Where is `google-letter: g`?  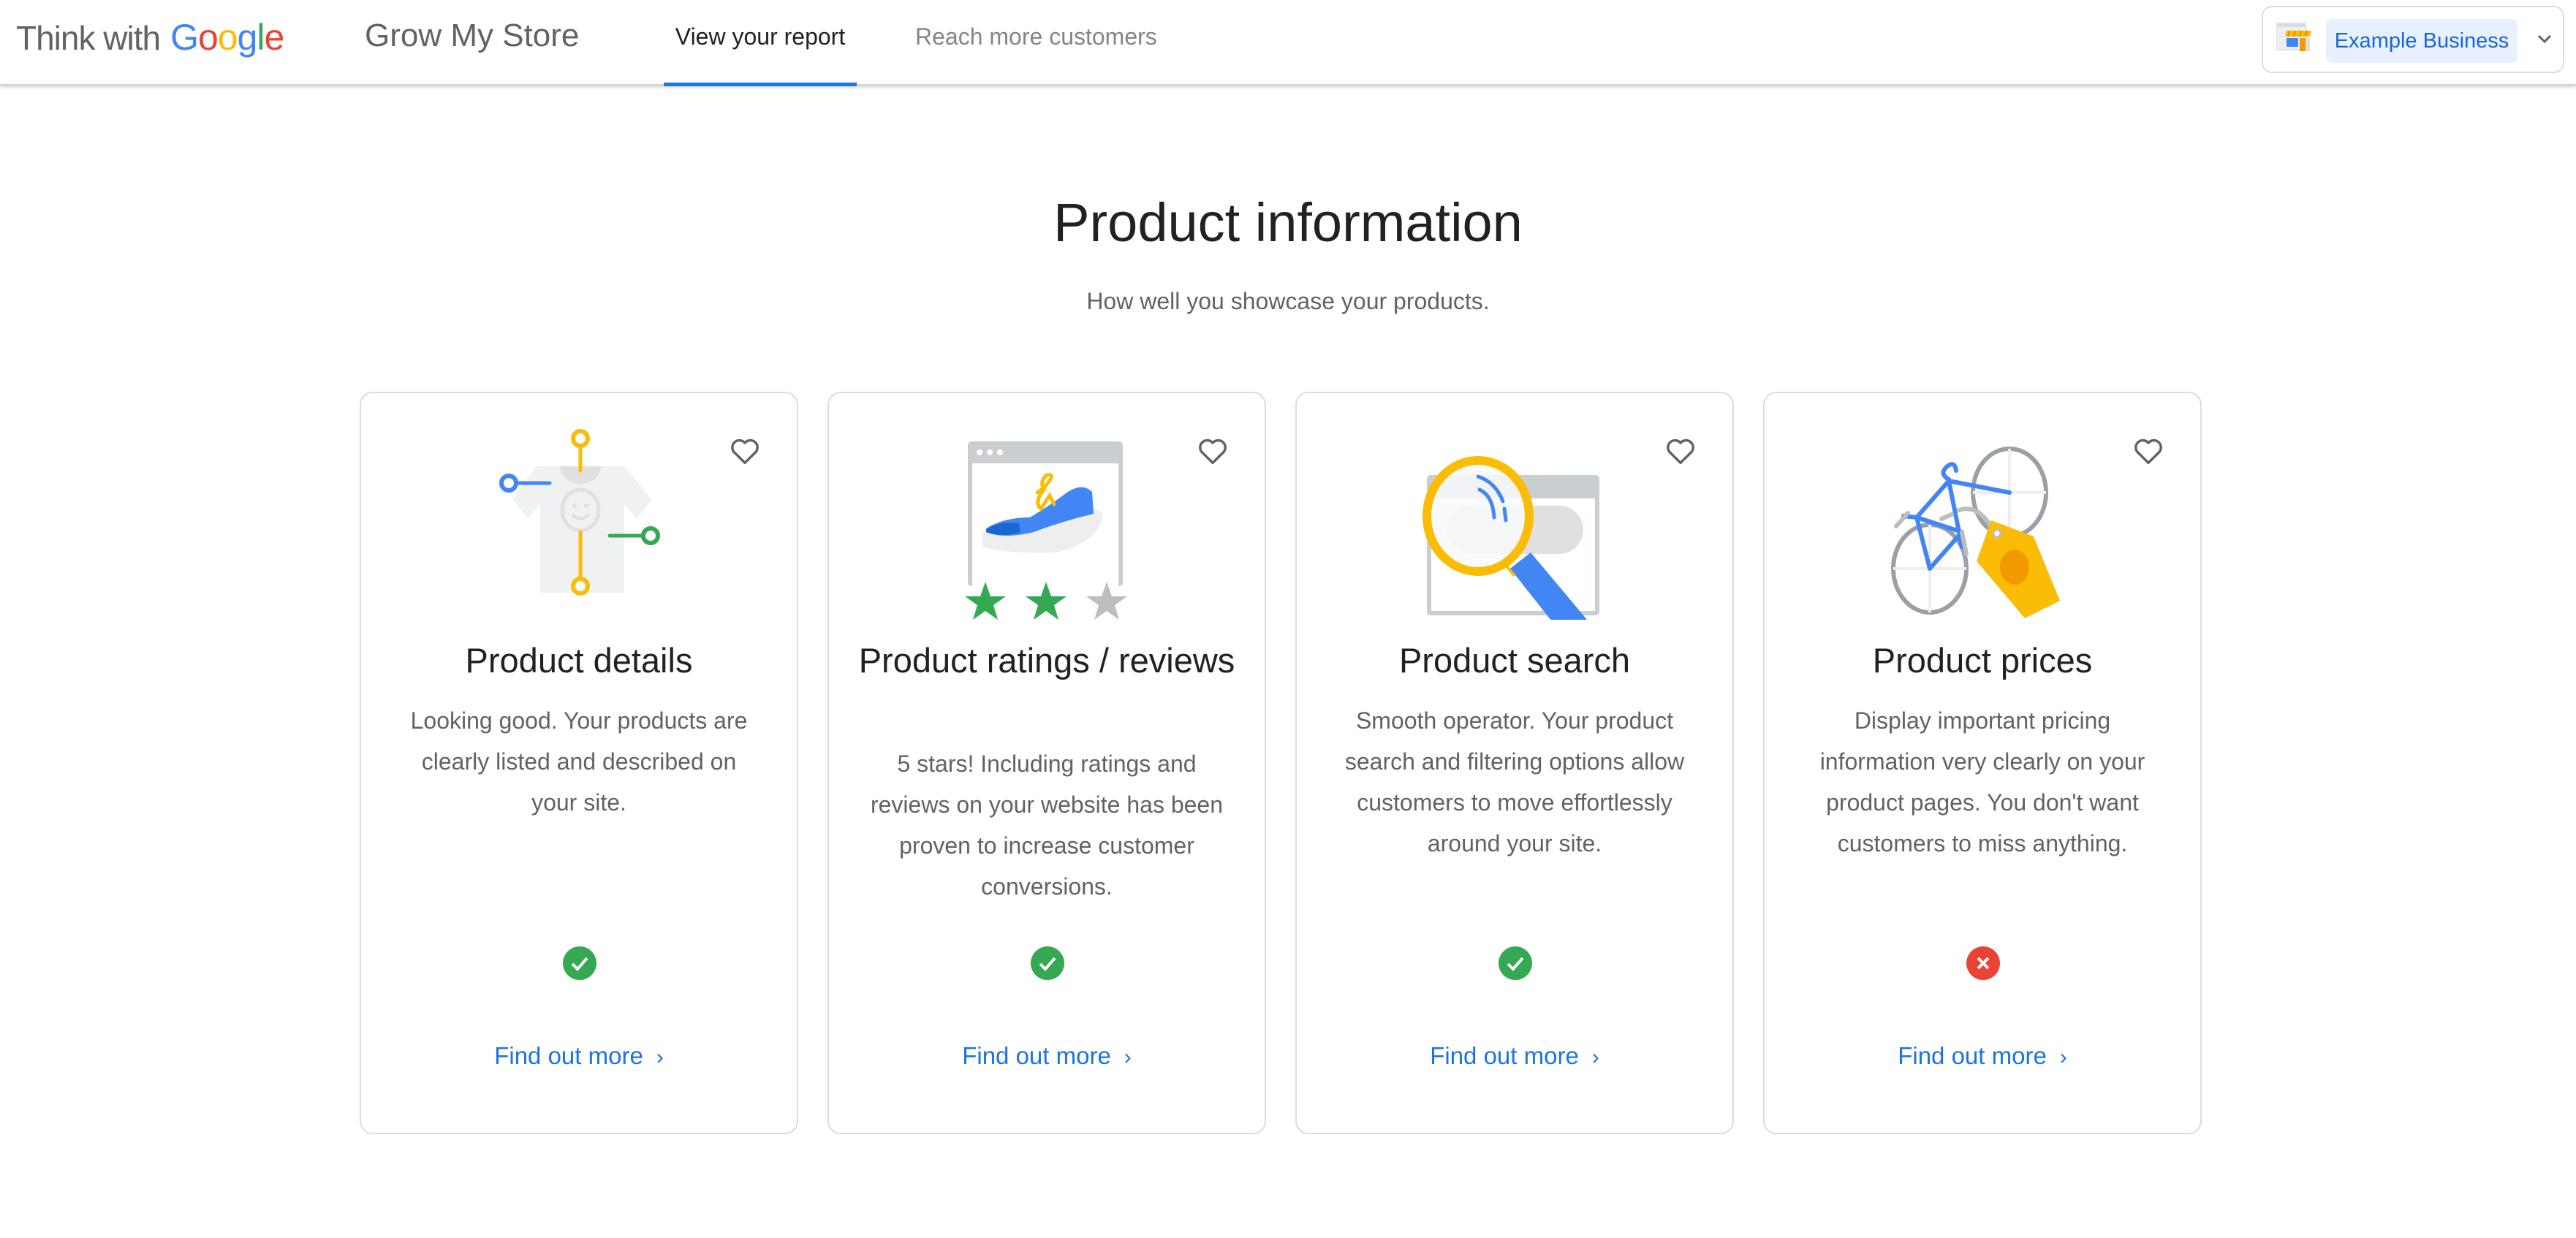 google-letter: g is located at coordinates (247, 37).